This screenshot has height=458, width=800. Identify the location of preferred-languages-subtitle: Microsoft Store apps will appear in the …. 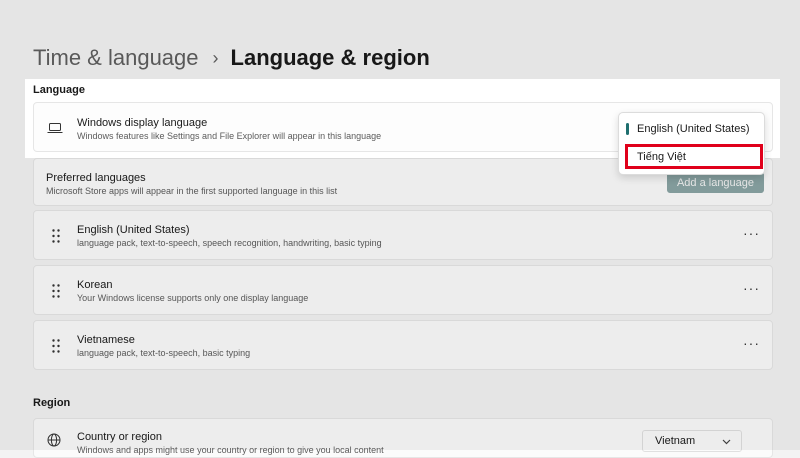
(192, 191).